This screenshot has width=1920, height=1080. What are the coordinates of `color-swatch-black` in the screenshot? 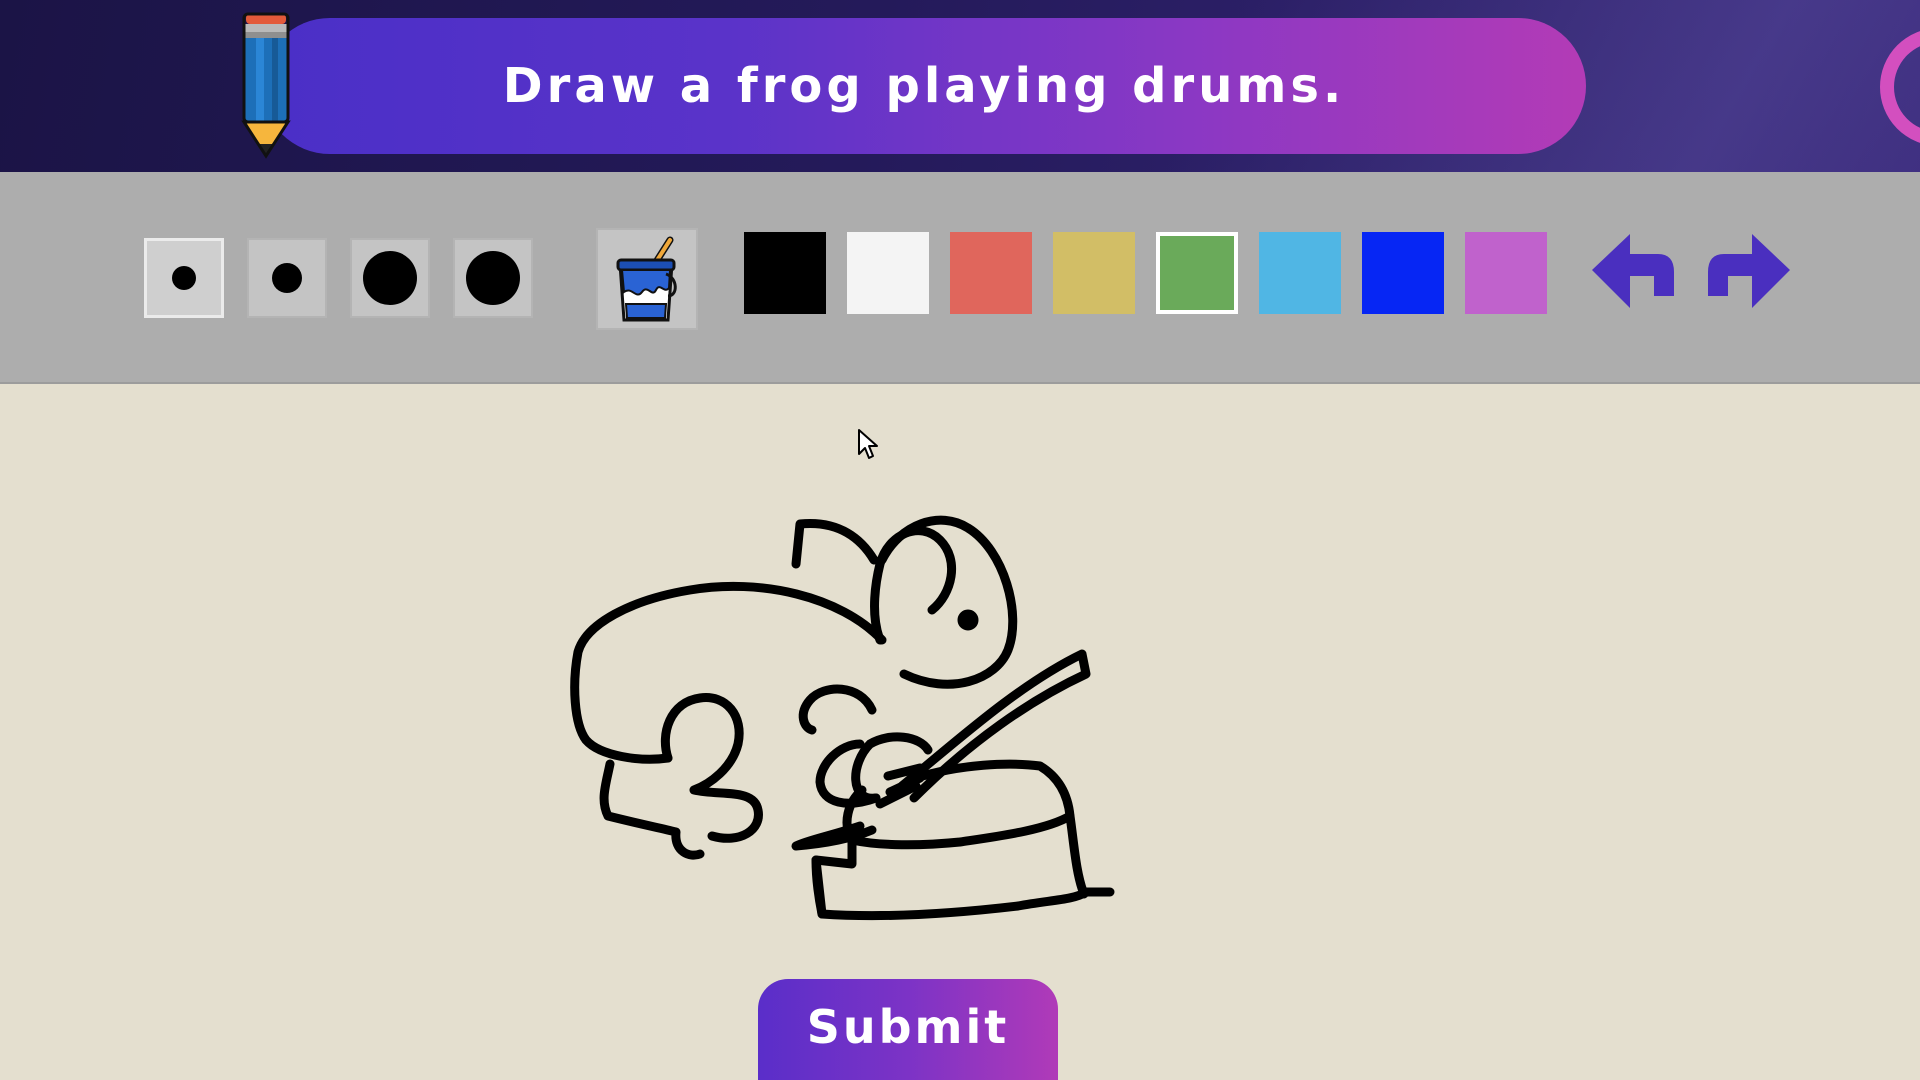 It's located at (785, 273).